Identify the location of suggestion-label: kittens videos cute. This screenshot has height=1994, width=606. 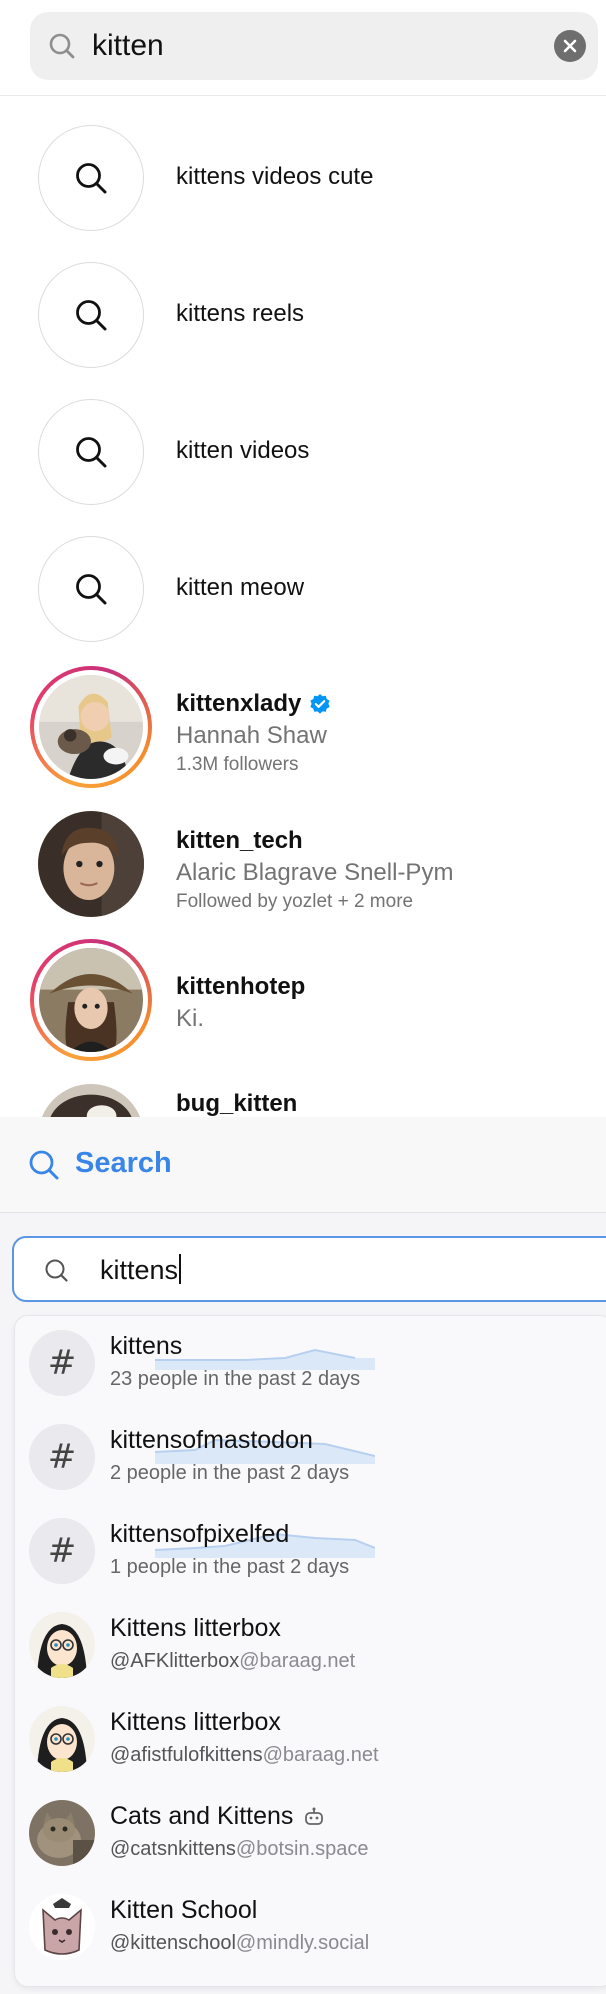
(275, 176).